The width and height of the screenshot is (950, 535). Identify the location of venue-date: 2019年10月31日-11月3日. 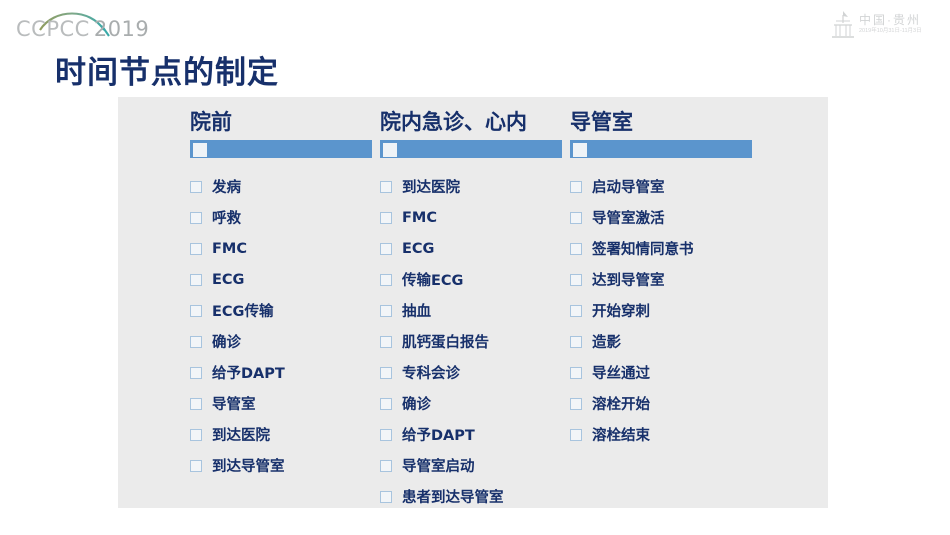
(890, 31).